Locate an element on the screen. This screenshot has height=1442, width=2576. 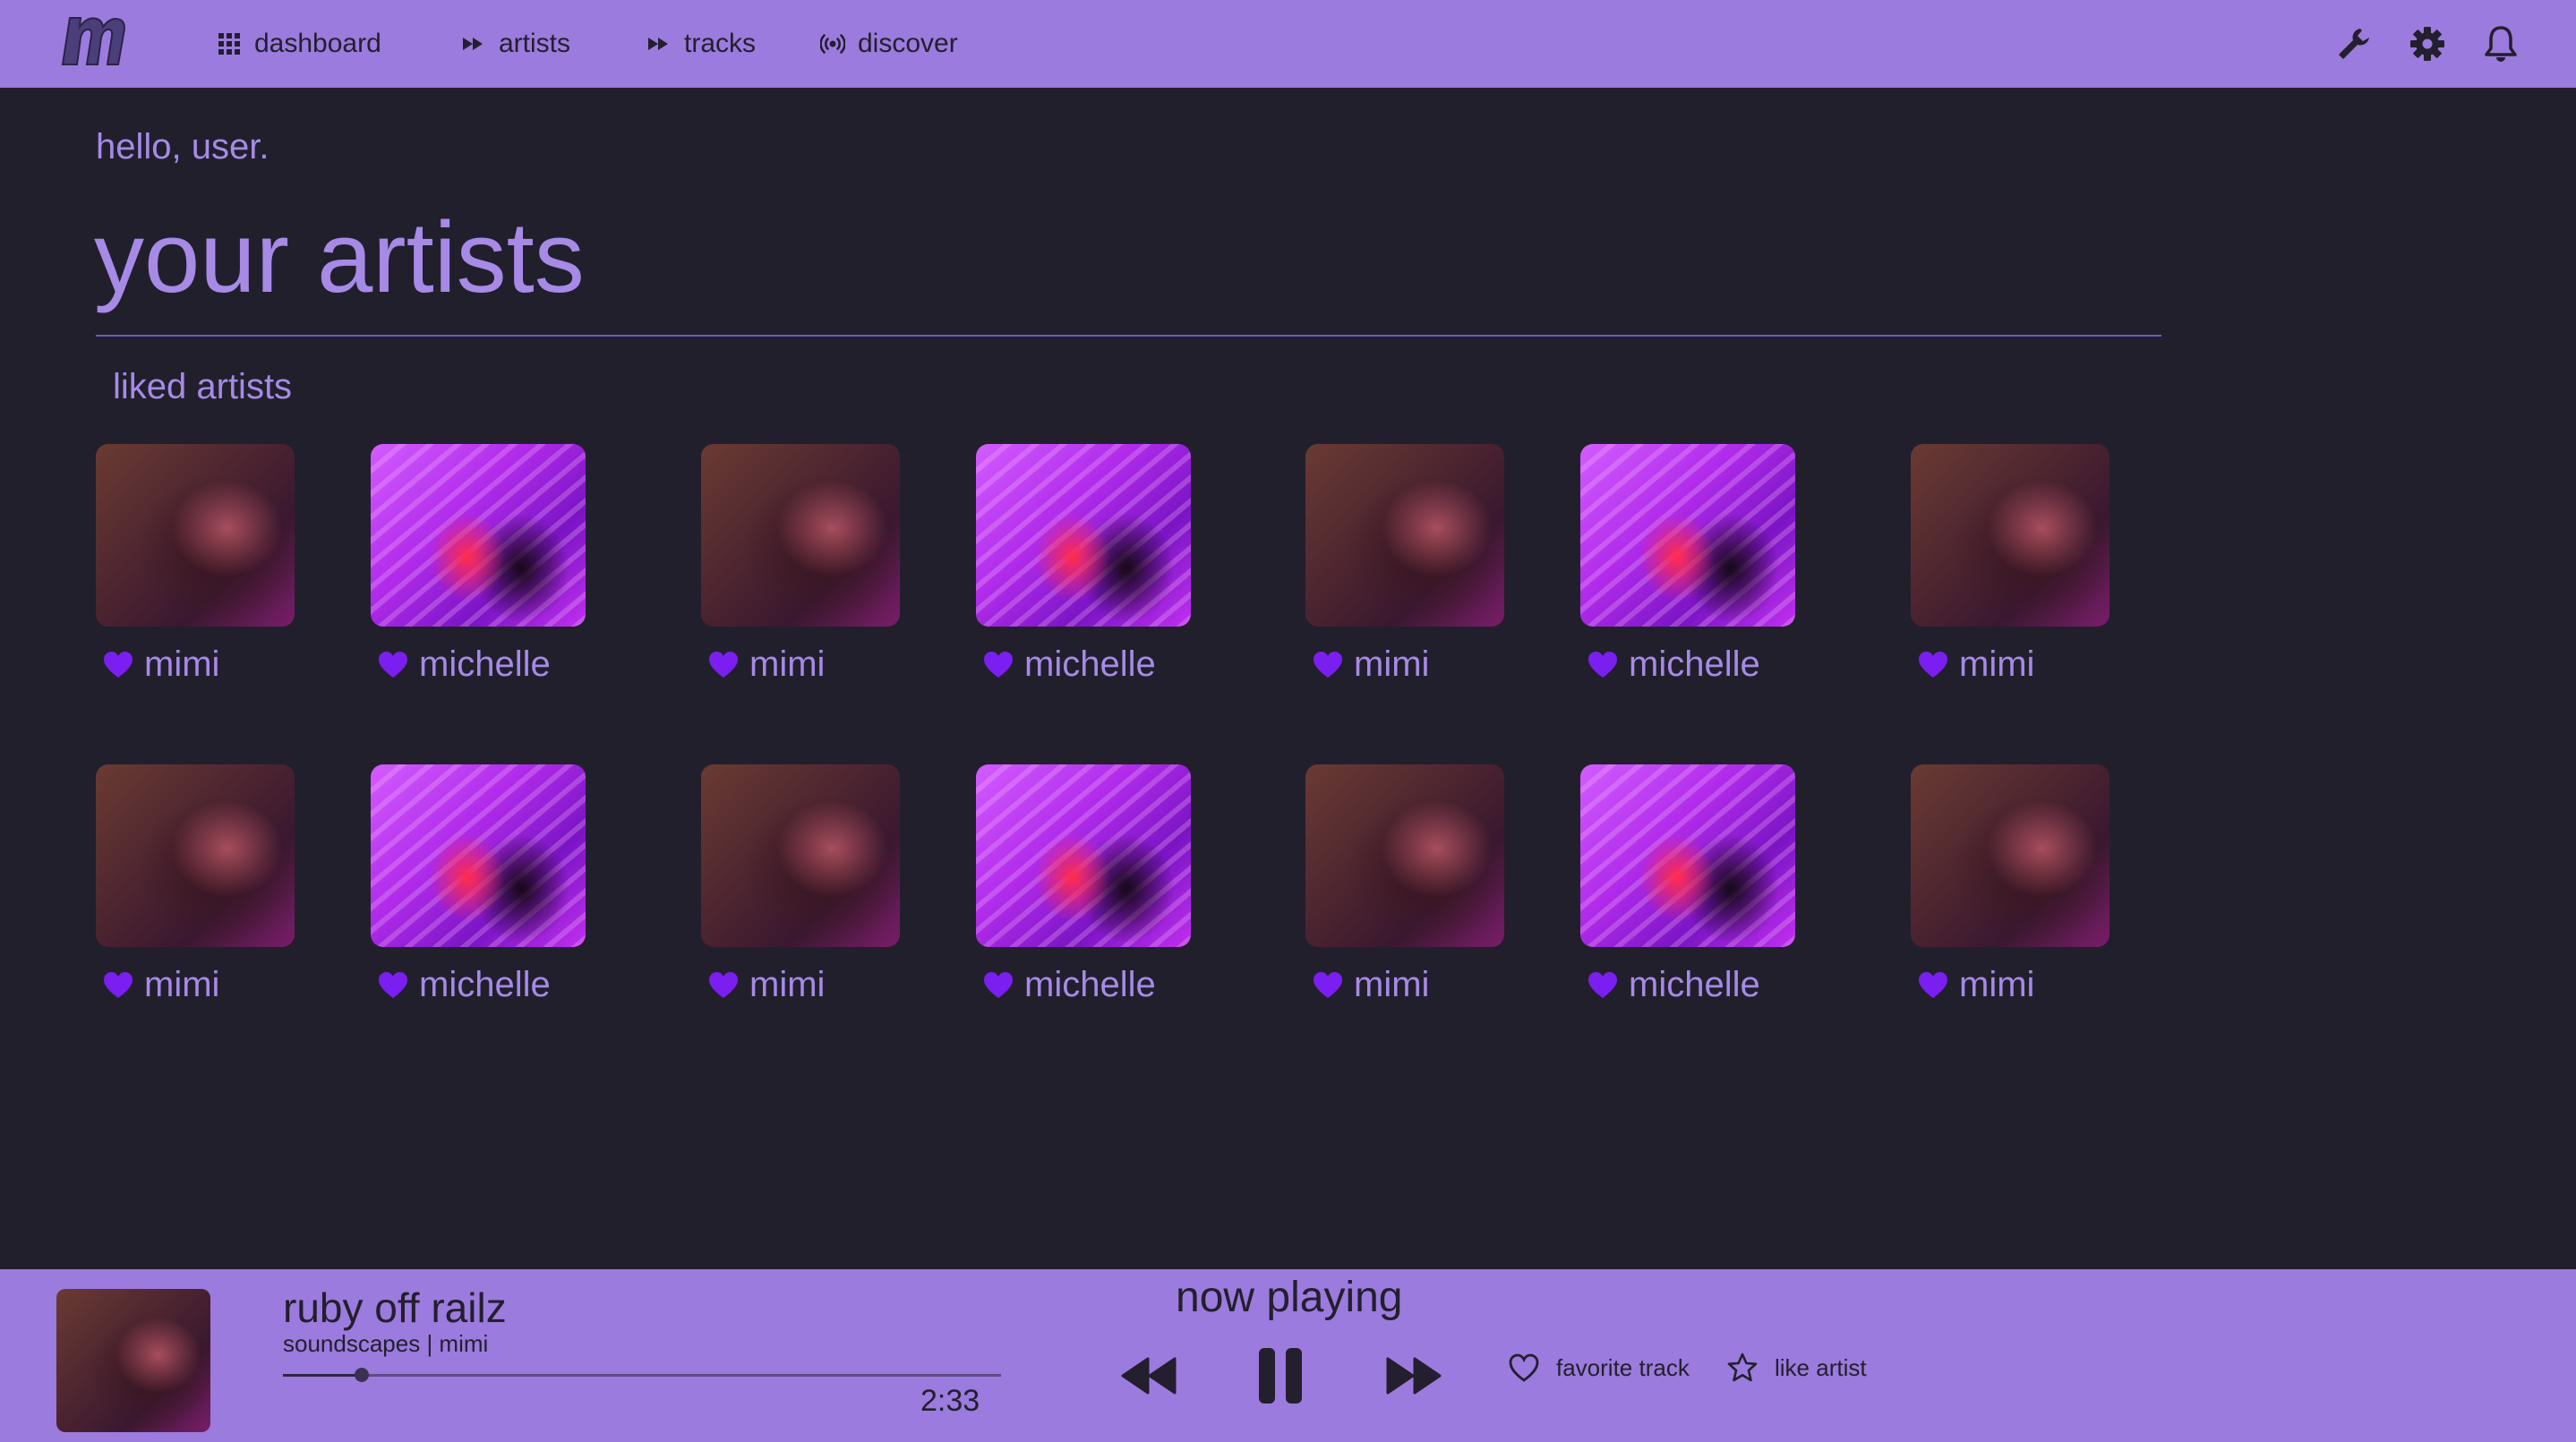
nav-dashboard: dashboard is located at coordinates (299, 44).